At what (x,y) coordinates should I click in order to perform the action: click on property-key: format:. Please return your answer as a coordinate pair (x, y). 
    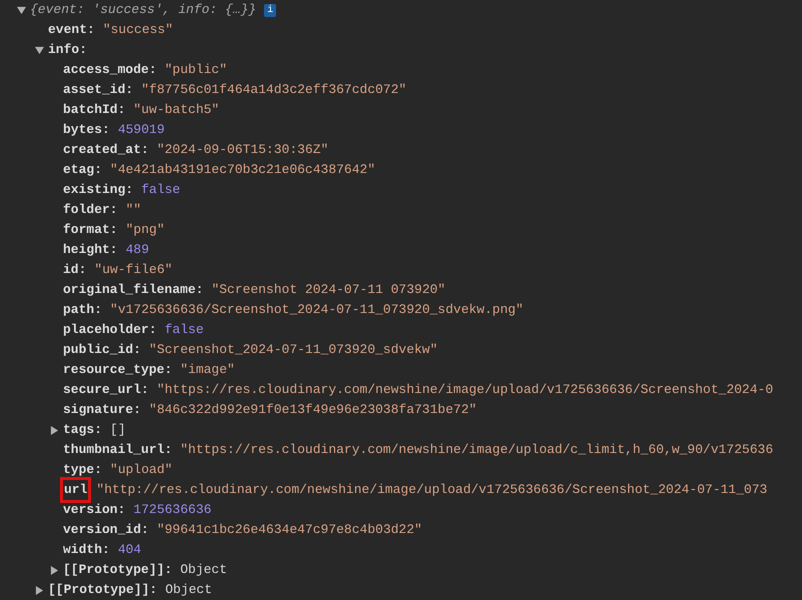
    Looking at the image, I should click on (90, 230).